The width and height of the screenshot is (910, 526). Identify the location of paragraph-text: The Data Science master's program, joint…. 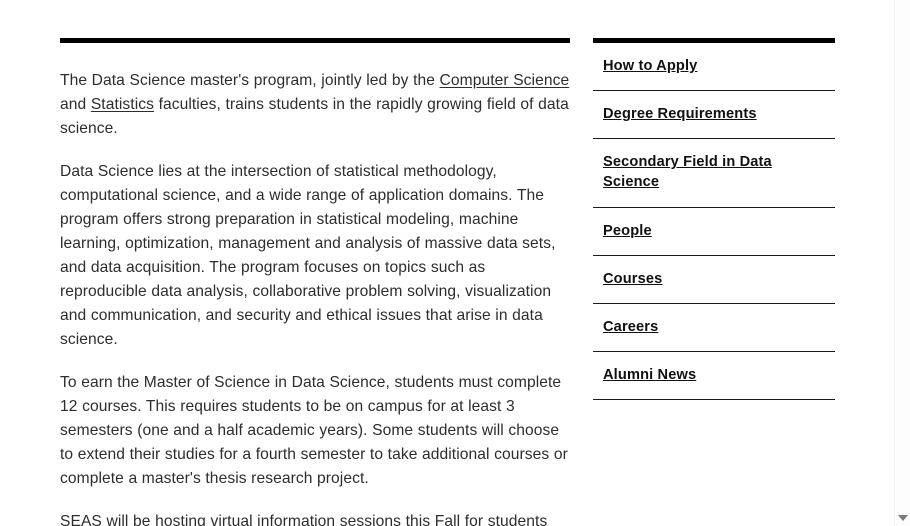
(250, 80).